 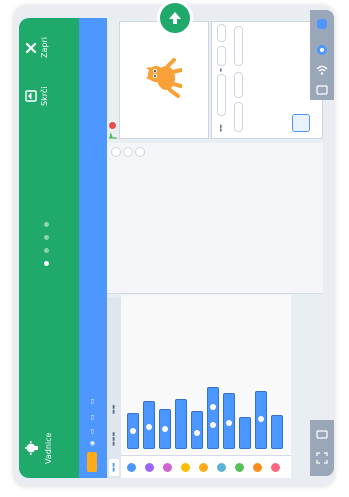 I want to click on zoom-reset-button, so click(x=140, y=152).